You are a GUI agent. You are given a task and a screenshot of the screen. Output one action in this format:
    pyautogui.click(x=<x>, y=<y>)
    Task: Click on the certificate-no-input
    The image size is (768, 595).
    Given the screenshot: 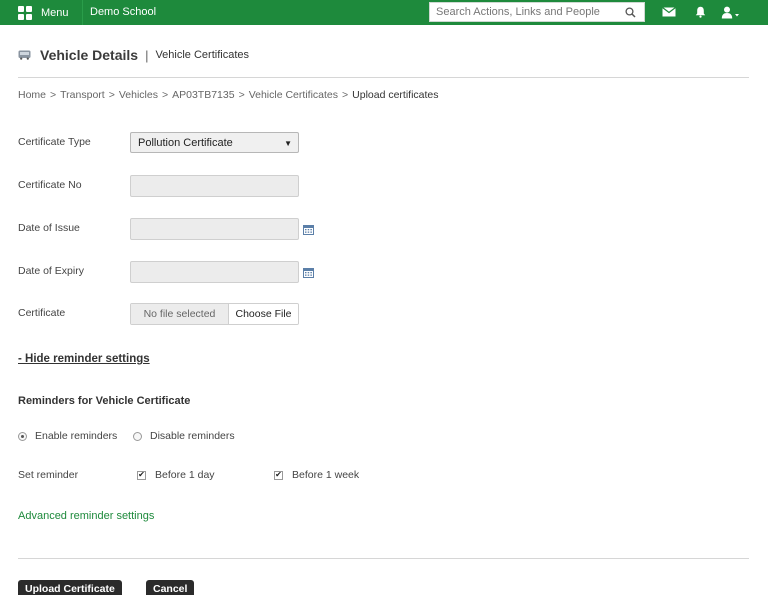 What is the action you would take?
    pyautogui.click(x=214, y=186)
    